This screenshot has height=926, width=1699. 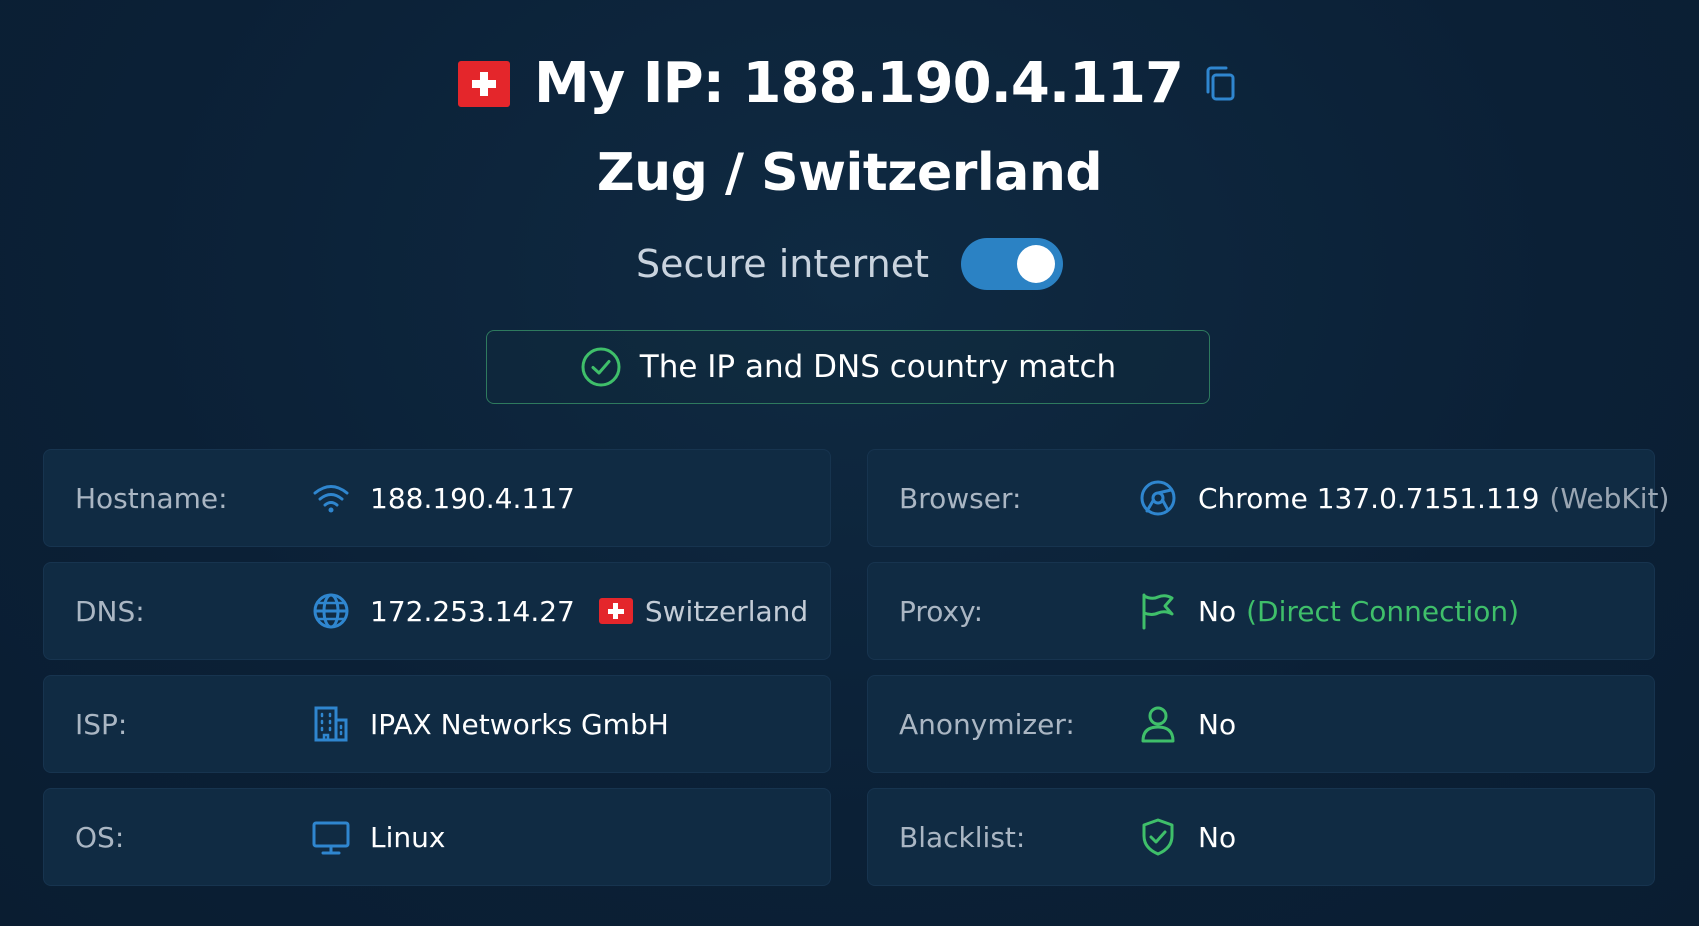 What do you see at coordinates (110, 611) in the screenshot?
I see `dns-label: DNS:` at bounding box center [110, 611].